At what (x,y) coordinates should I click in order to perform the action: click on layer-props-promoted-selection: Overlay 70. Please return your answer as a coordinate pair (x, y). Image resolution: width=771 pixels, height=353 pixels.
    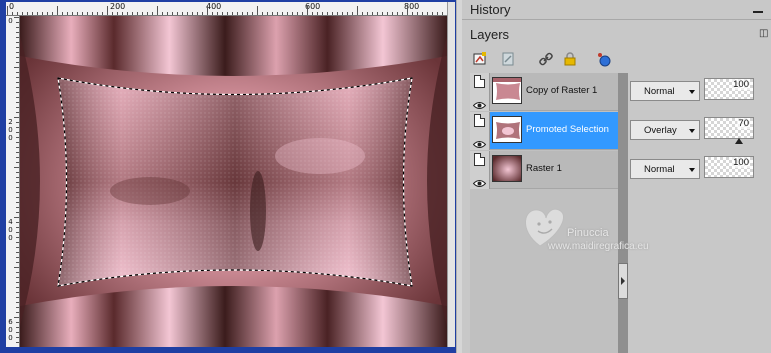
    Looking at the image, I should click on (700, 131).